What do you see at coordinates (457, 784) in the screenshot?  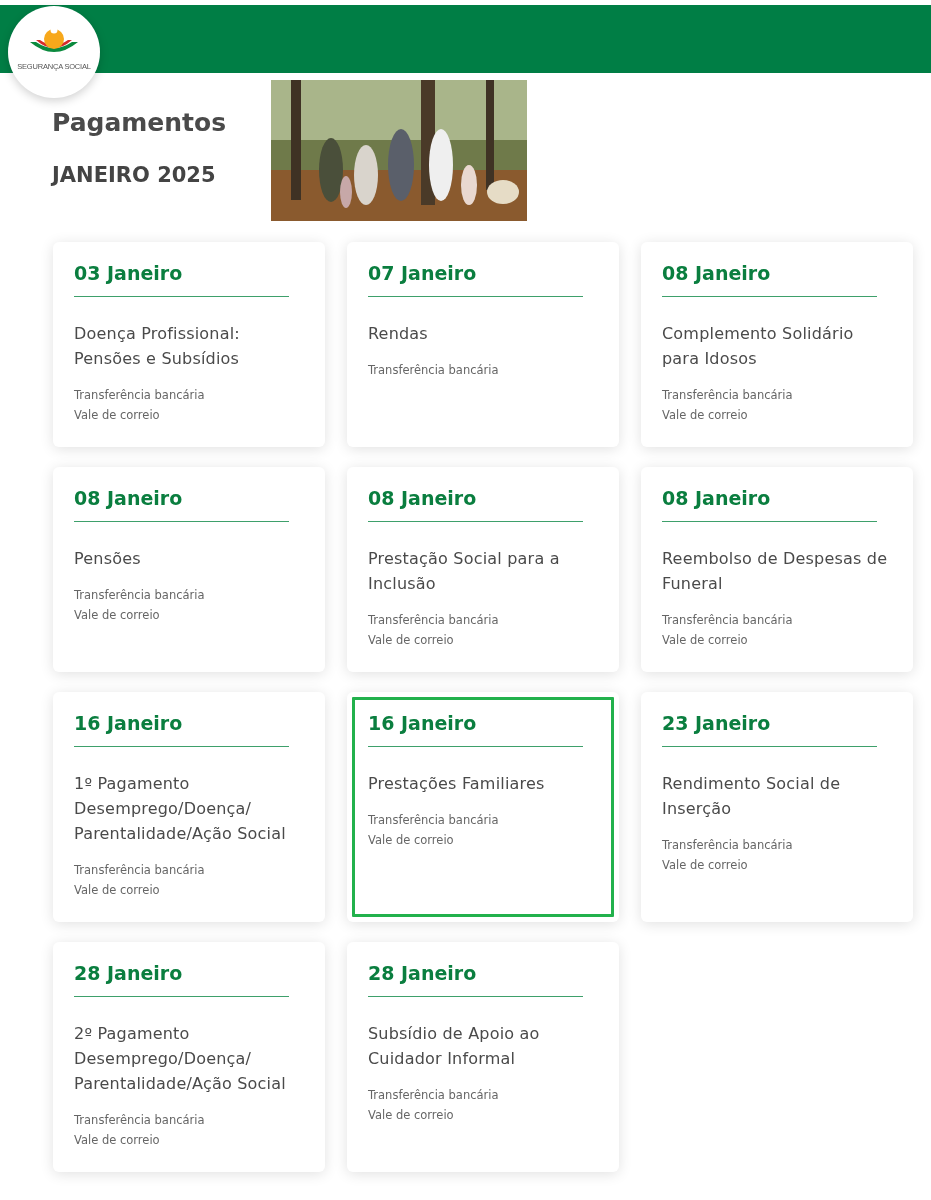 I see `payment-title: Prestações Familiares` at bounding box center [457, 784].